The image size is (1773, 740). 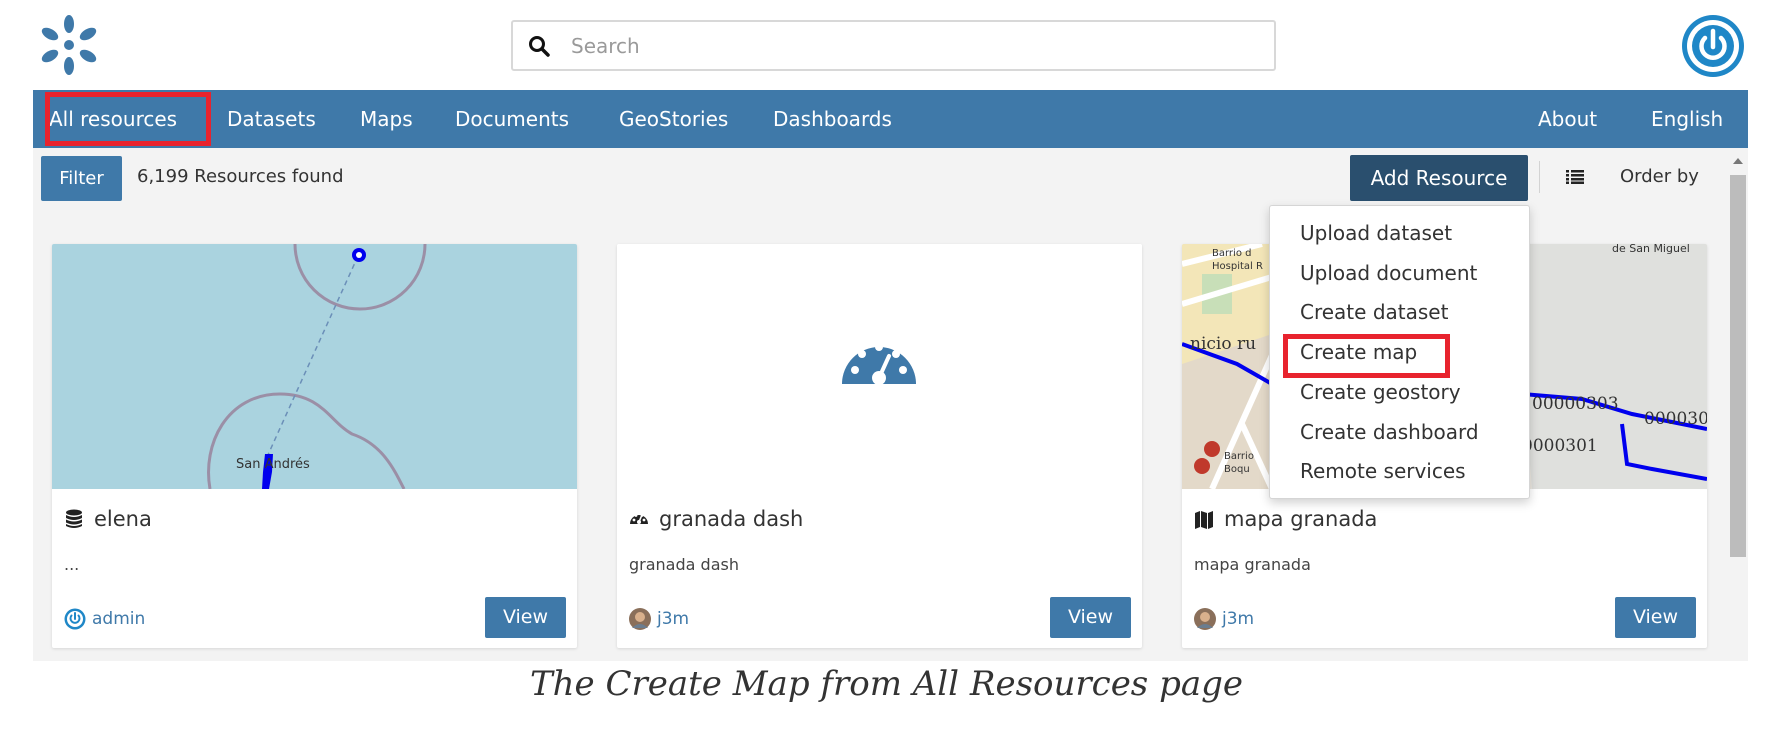 What do you see at coordinates (75, 619) in the screenshot?
I see `owner-power-avatar-icon` at bounding box center [75, 619].